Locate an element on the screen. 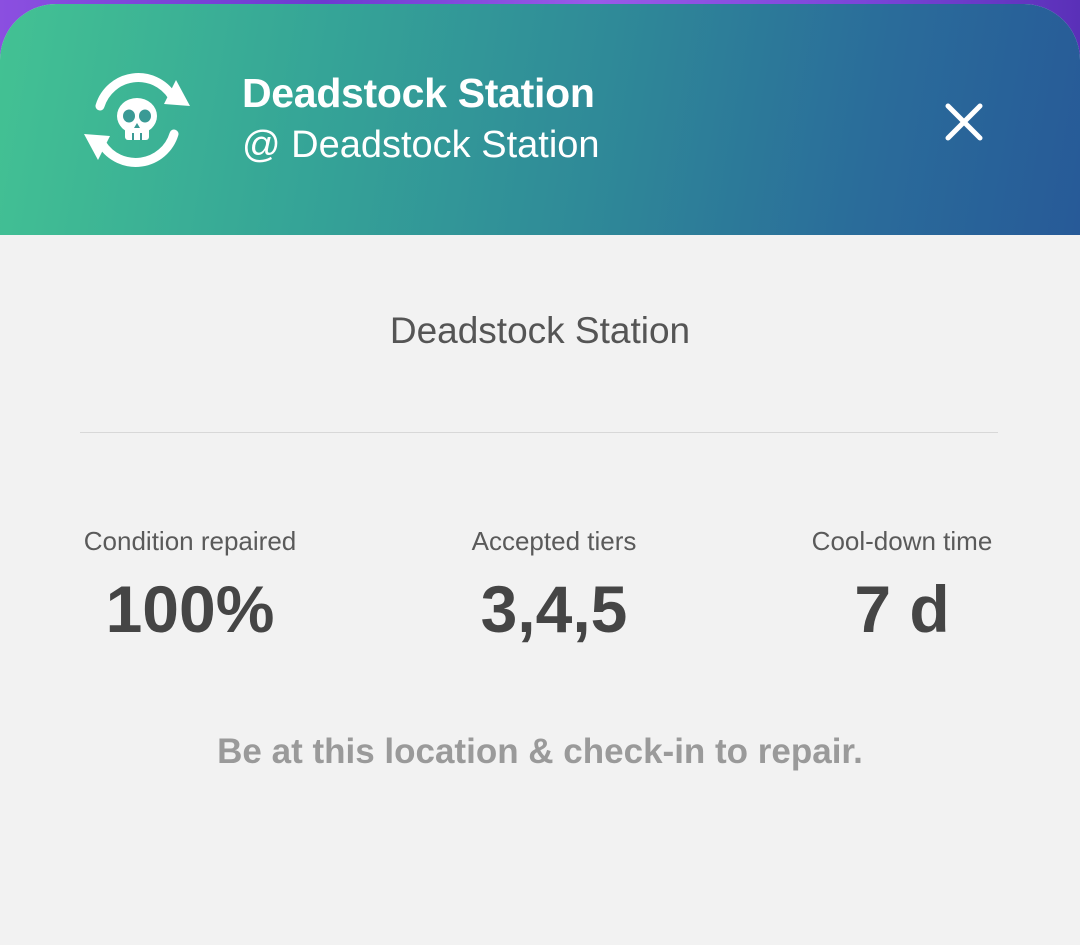  stat-label: Cool-down time is located at coordinates (902, 541).